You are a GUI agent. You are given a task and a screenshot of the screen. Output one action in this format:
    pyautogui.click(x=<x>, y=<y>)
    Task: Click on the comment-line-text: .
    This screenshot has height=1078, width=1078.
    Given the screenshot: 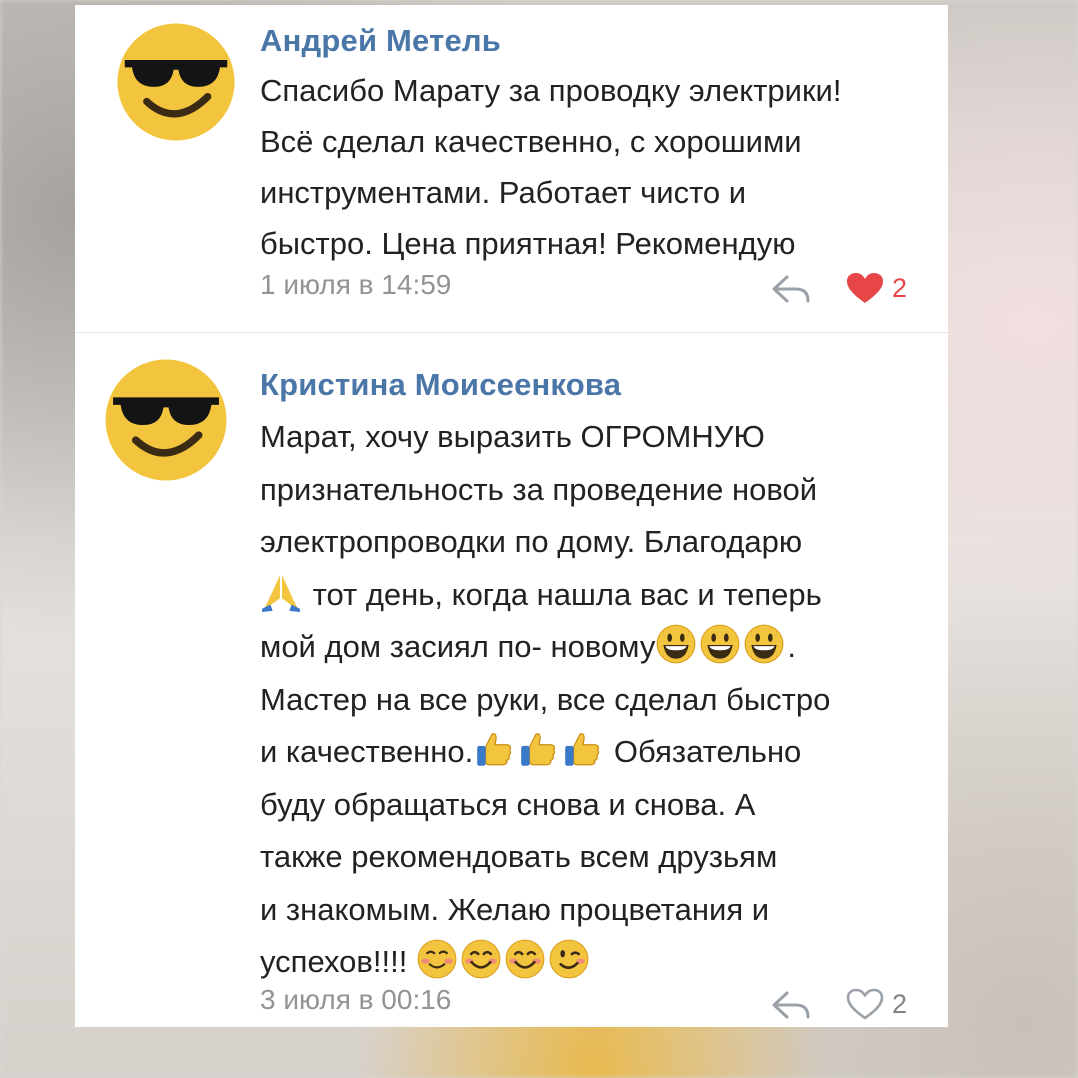 What is the action you would take?
    pyautogui.click(x=791, y=646)
    